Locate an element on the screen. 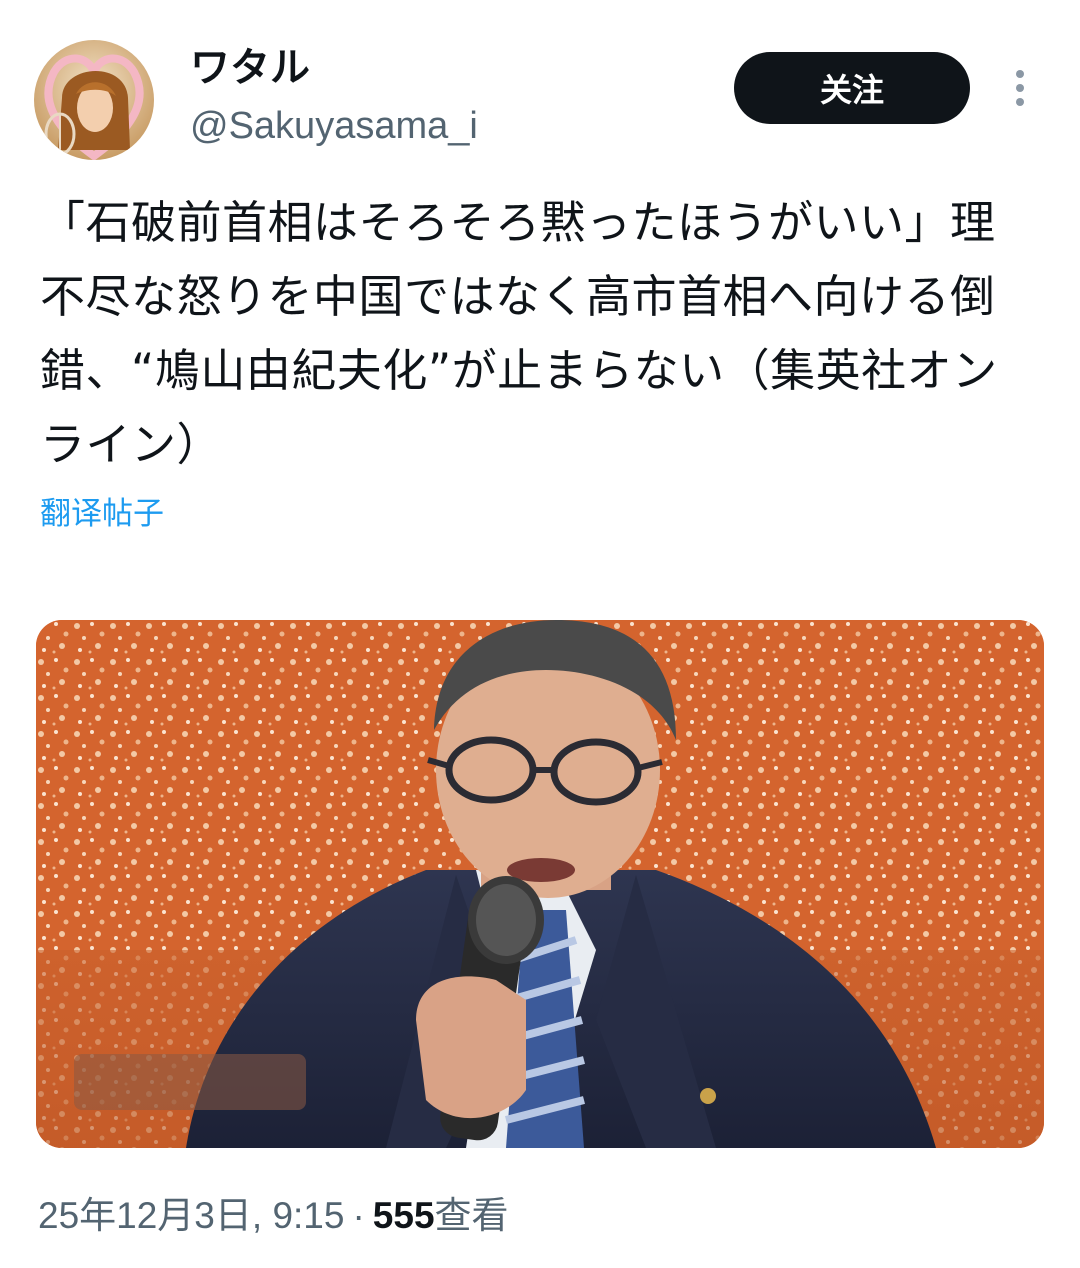 This screenshot has height=1268, width=1080. avatar is located at coordinates (94, 100).